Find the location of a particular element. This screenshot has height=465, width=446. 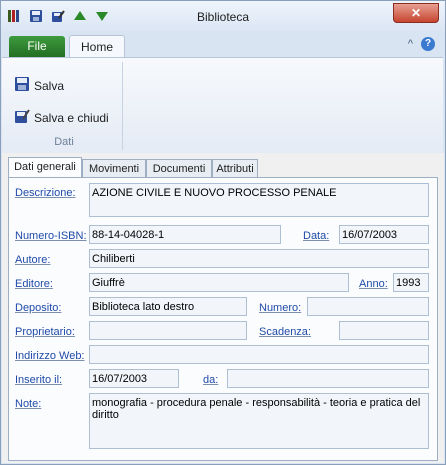

anno-field: 1993 is located at coordinates (411, 282).